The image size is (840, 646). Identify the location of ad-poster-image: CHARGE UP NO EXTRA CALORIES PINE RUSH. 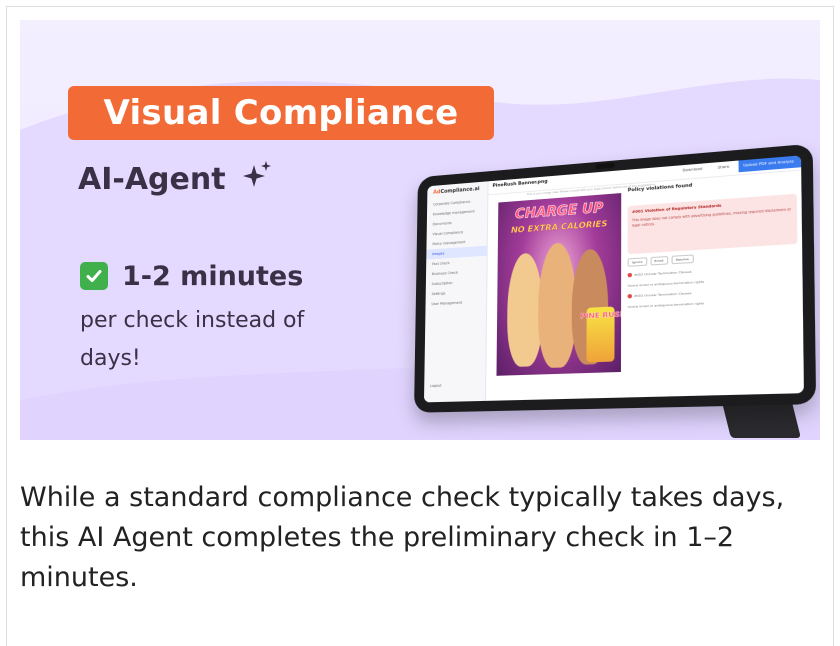
(559, 284).